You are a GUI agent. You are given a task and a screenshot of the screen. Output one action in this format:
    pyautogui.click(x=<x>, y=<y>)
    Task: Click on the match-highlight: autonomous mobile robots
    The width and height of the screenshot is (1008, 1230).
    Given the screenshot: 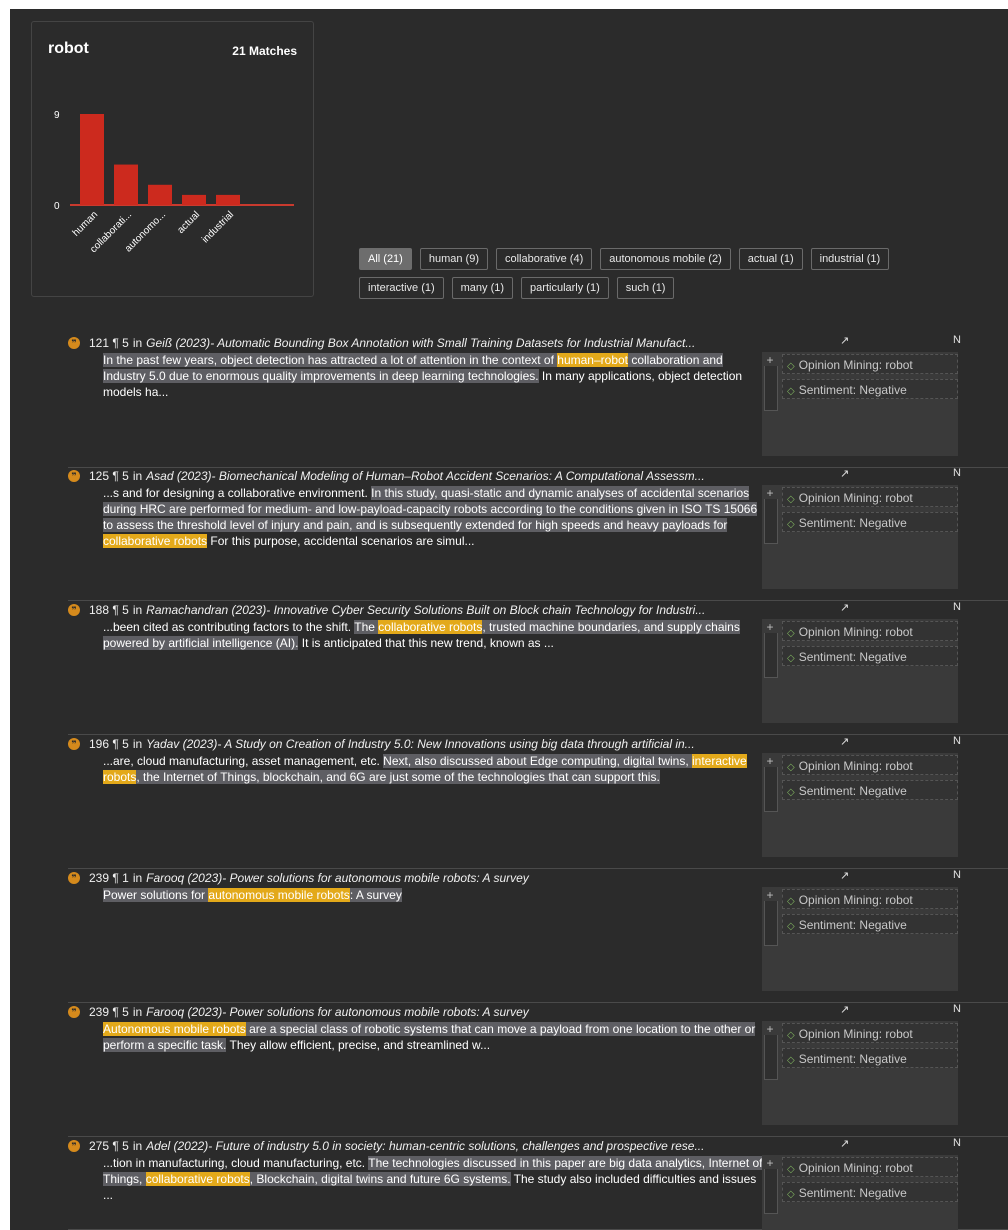 What is the action you would take?
    pyautogui.click(x=279, y=895)
    